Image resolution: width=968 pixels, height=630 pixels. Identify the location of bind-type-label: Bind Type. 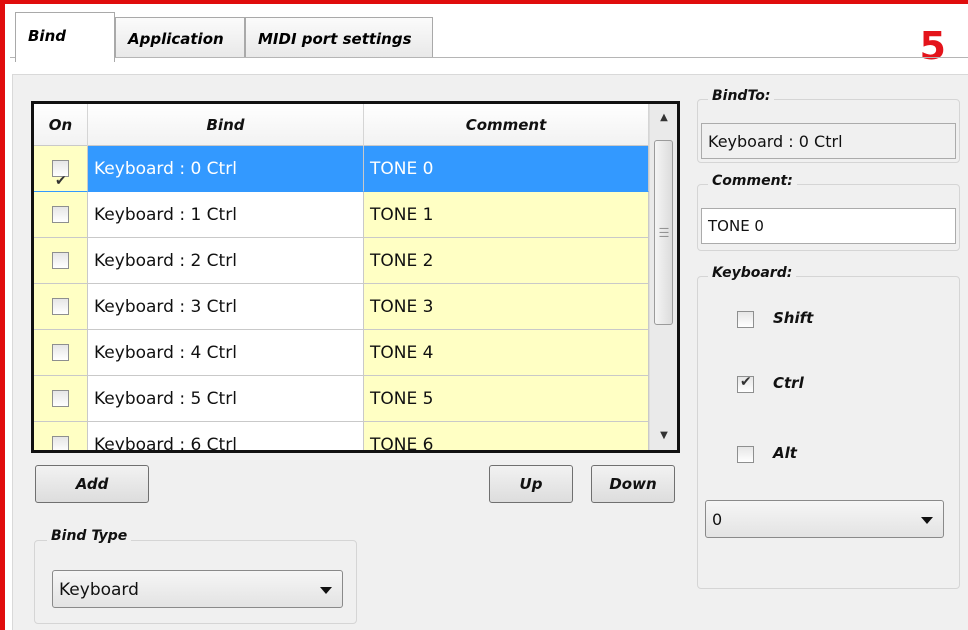
(89, 536).